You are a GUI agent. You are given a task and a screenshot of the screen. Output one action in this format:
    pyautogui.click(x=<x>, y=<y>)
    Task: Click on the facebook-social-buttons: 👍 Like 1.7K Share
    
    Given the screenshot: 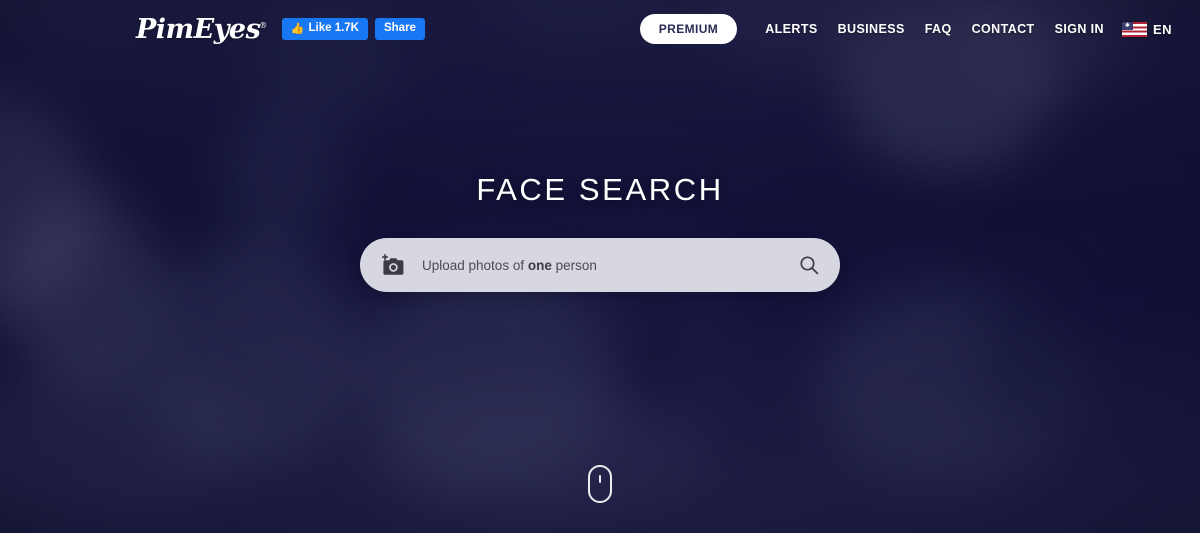 What is the action you would take?
    pyautogui.click(x=353, y=29)
    